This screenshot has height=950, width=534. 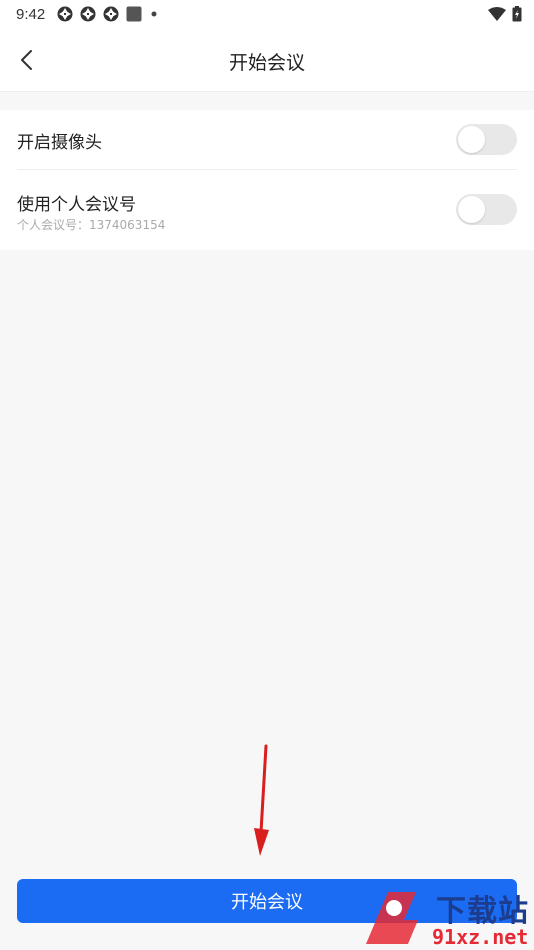 I want to click on system-icons, so click(x=505, y=14).